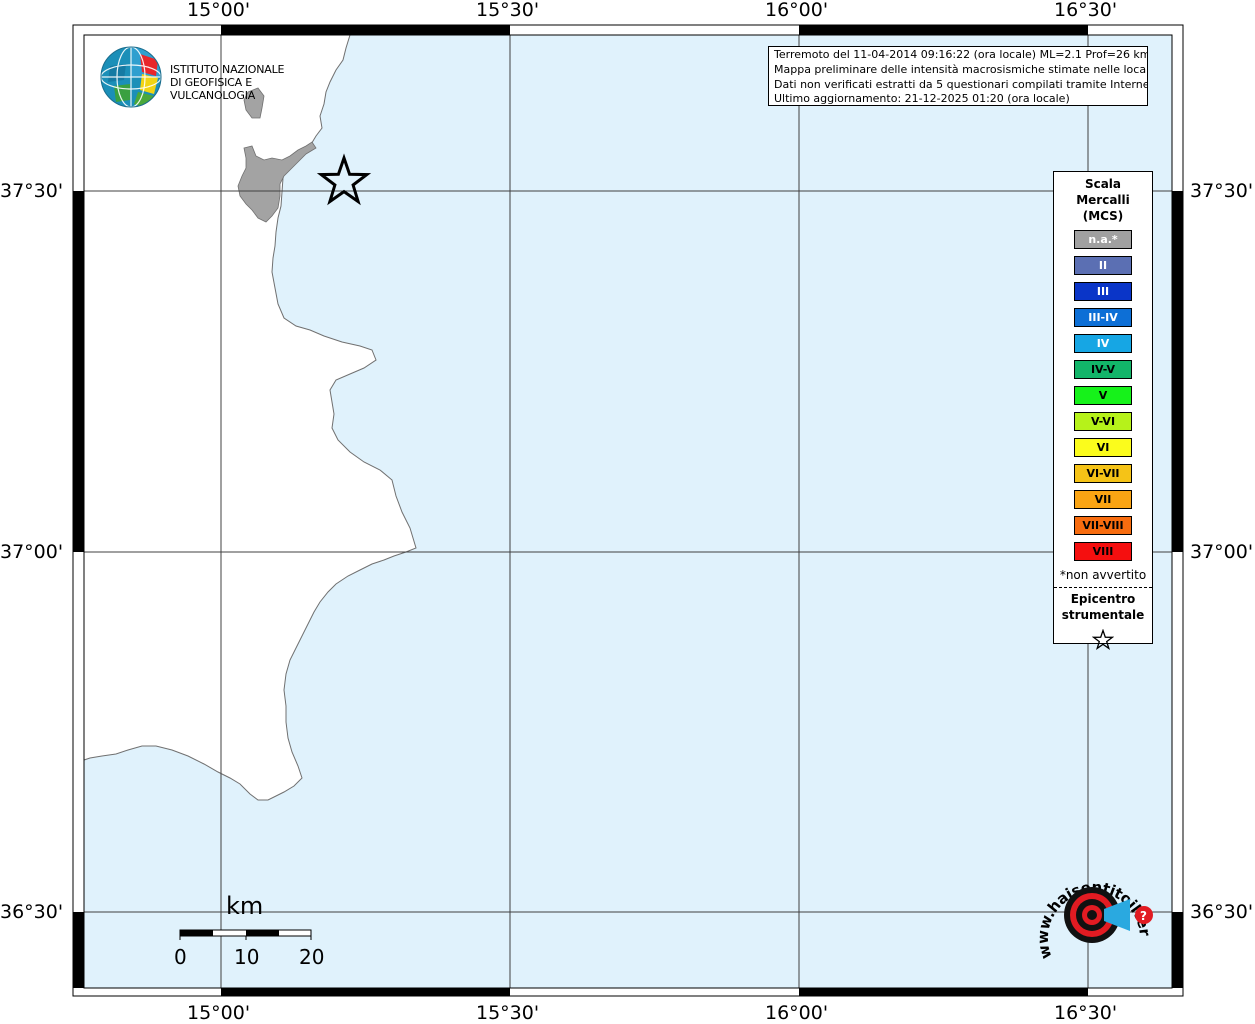 This screenshot has width=1255, height=1024. What do you see at coordinates (1103, 587) in the screenshot?
I see `legend-separator` at bounding box center [1103, 587].